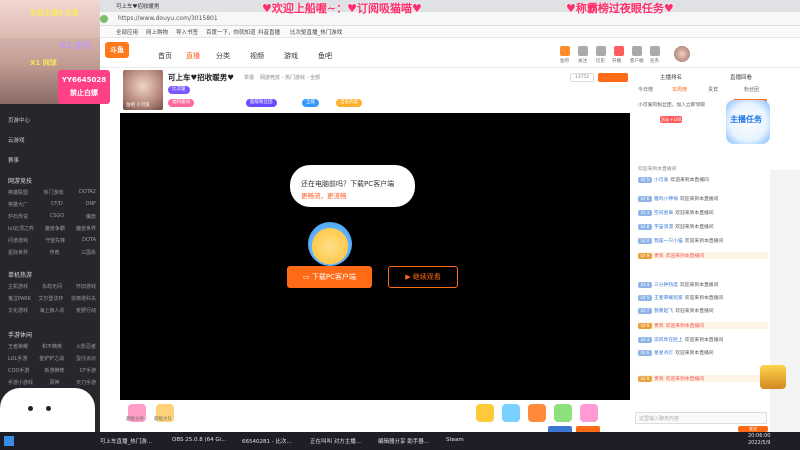 The height and width of the screenshot is (450, 800). What do you see at coordinates (703, 310) in the screenshot?
I see `chat-message: LV 7 我要起飞 欢迎来到本直播间` at bounding box center [703, 310].